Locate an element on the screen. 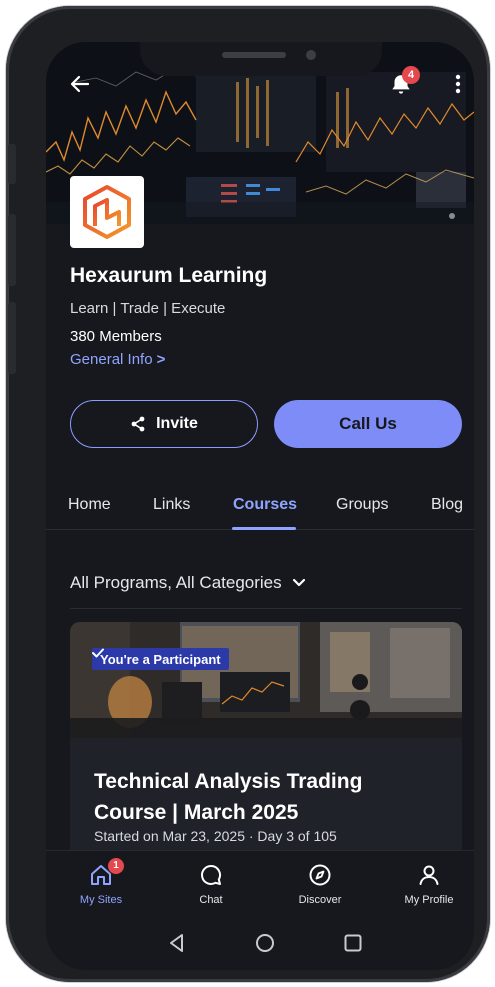 This screenshot has width=495, height=987. nav-chat: Chat is located at coordinates (211, 884).